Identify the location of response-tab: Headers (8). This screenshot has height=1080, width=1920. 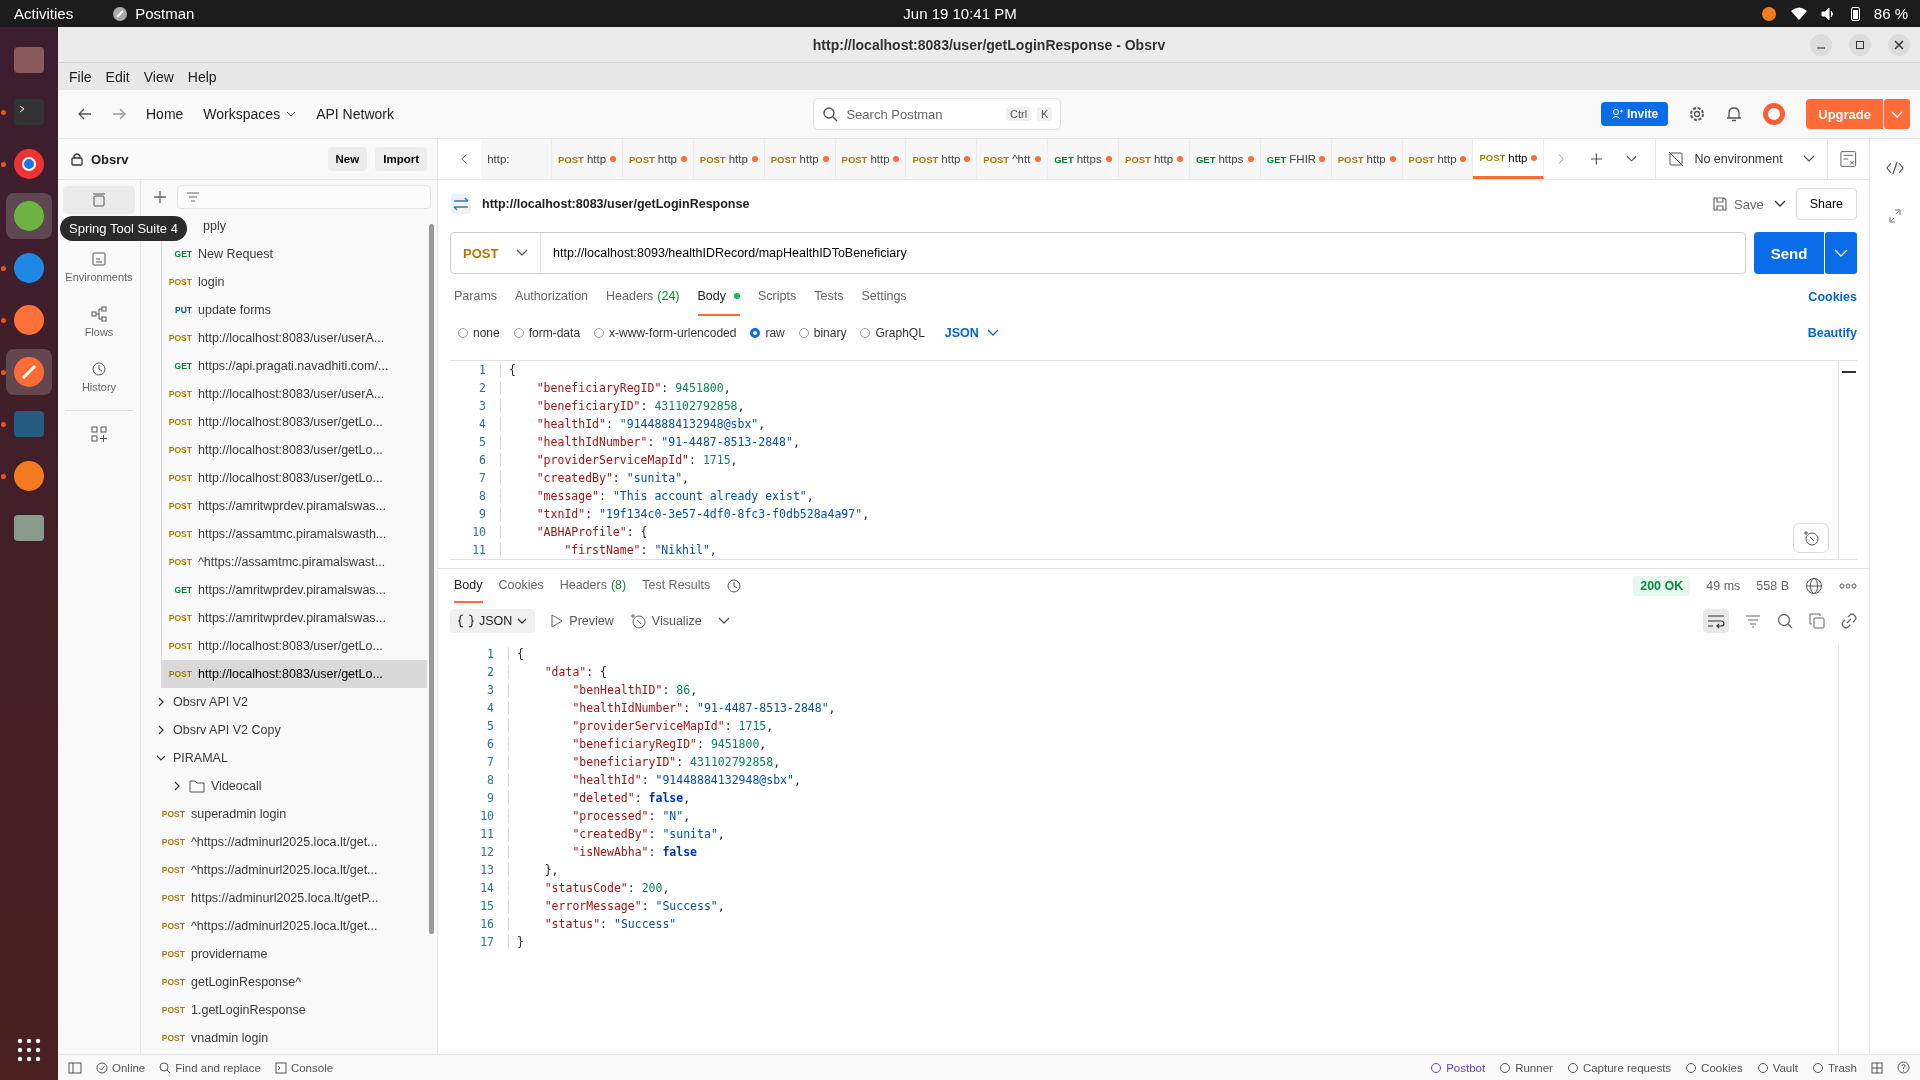
(593, 586).